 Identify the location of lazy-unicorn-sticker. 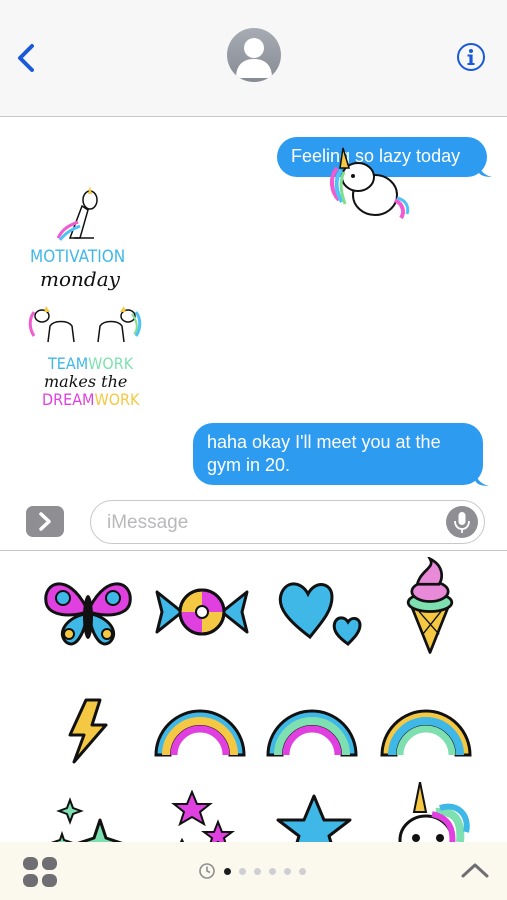
(367, 180).